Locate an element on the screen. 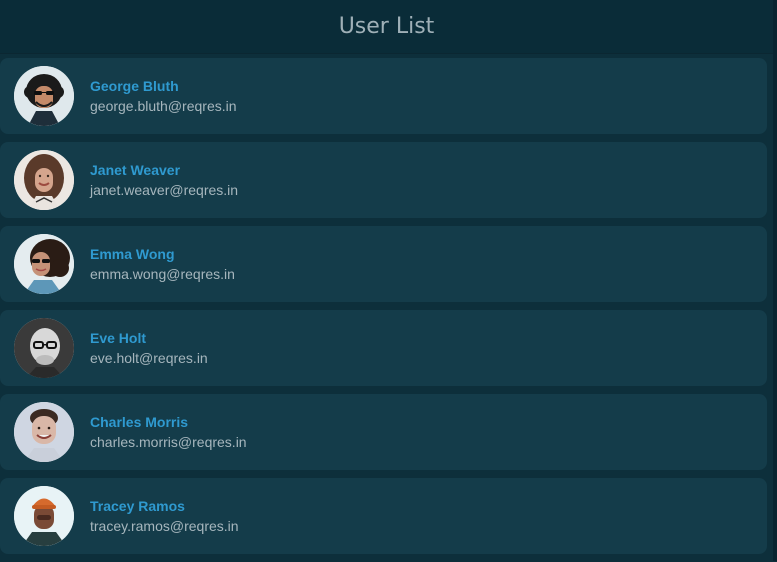 This screenshot has height=562, width=777. user-name: George Bluth is located at coordinates (134, 86).